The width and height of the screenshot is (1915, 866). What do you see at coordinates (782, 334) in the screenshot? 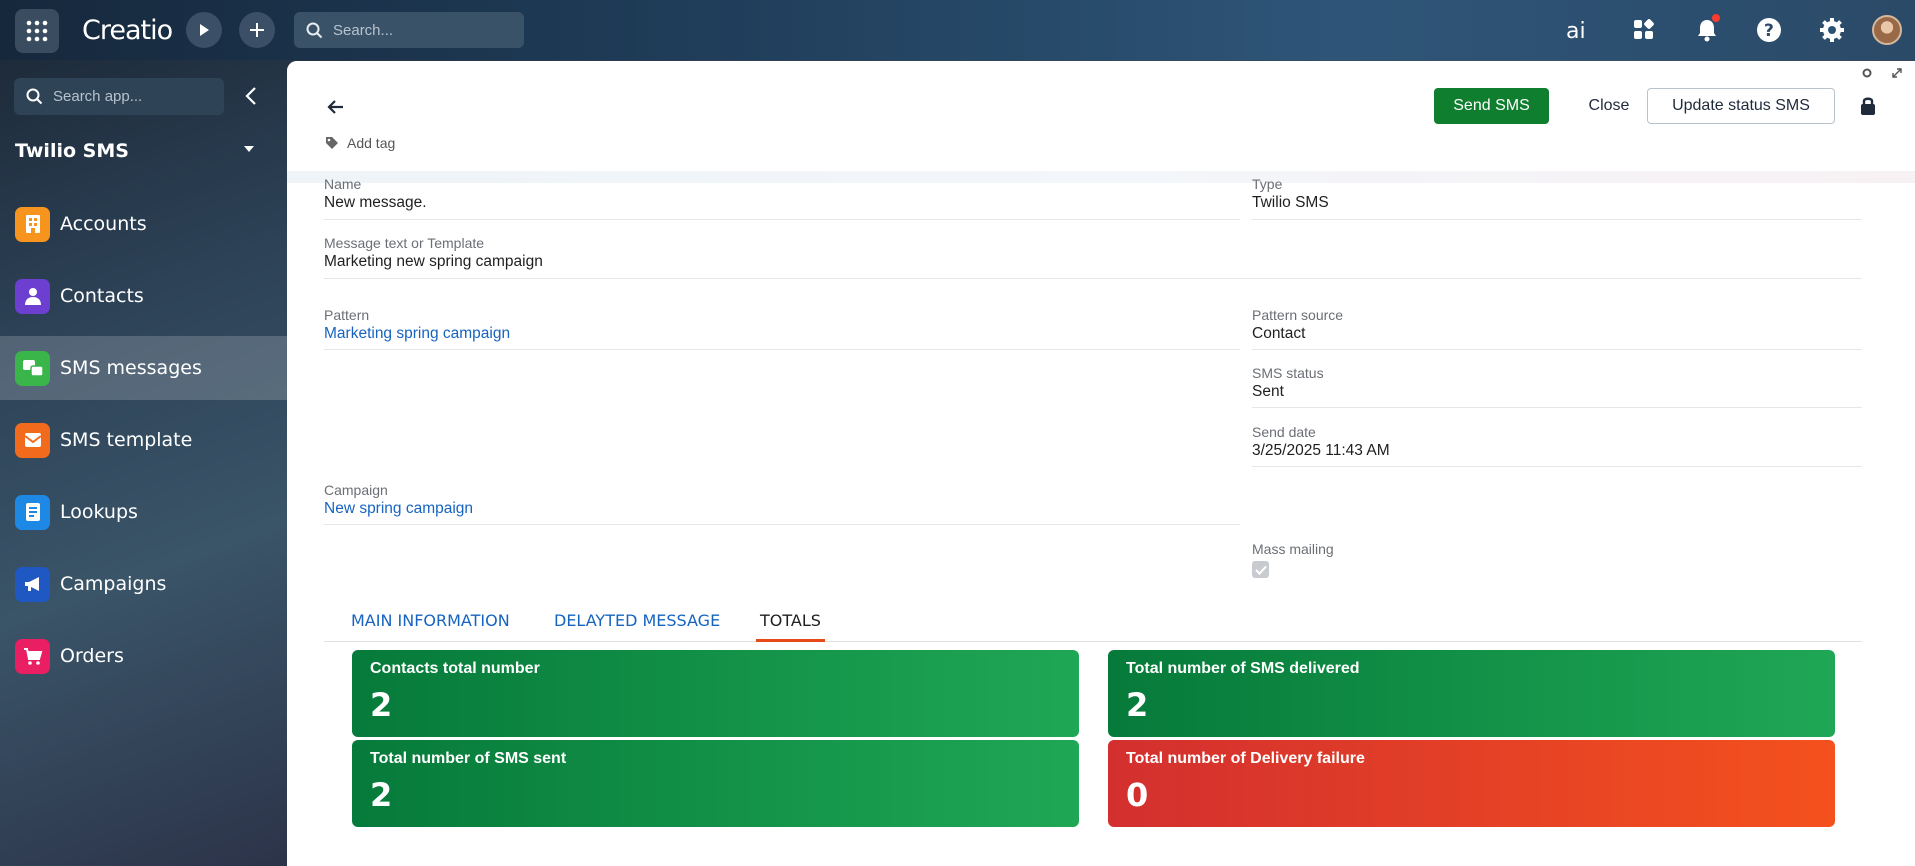
I see `pattern-link: Marketing spring campaign` at bounding box center [782, 334].